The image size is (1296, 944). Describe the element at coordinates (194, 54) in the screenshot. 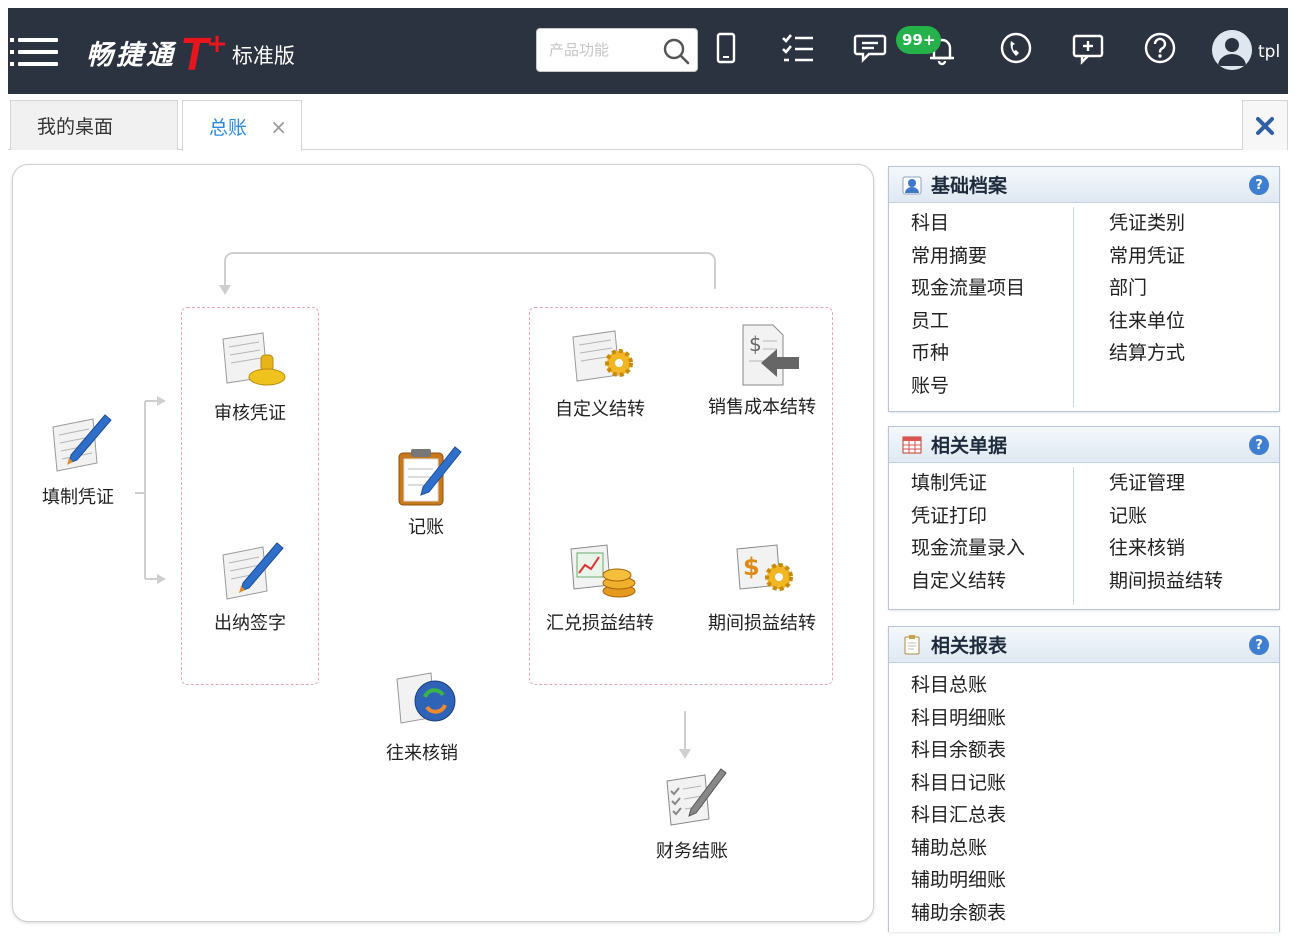

I see `logo-t: T` at that location.